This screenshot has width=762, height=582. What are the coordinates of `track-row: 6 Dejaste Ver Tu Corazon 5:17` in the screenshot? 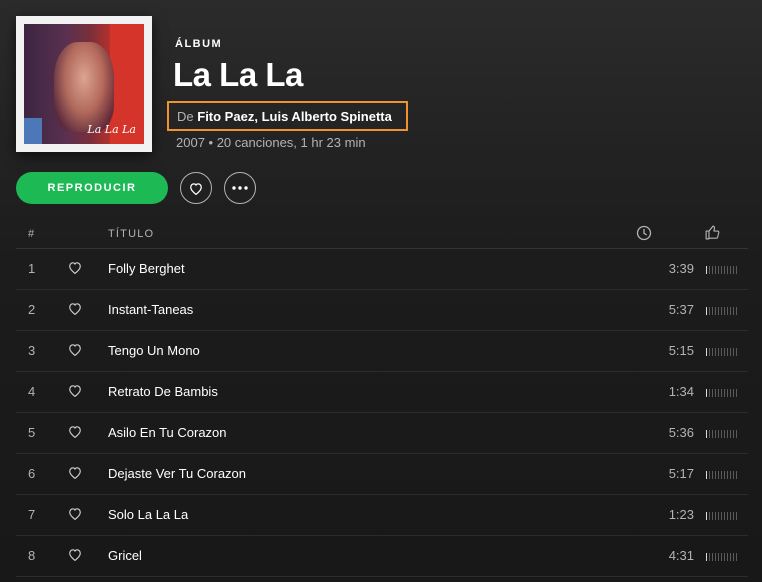 It's located at (382, 474).